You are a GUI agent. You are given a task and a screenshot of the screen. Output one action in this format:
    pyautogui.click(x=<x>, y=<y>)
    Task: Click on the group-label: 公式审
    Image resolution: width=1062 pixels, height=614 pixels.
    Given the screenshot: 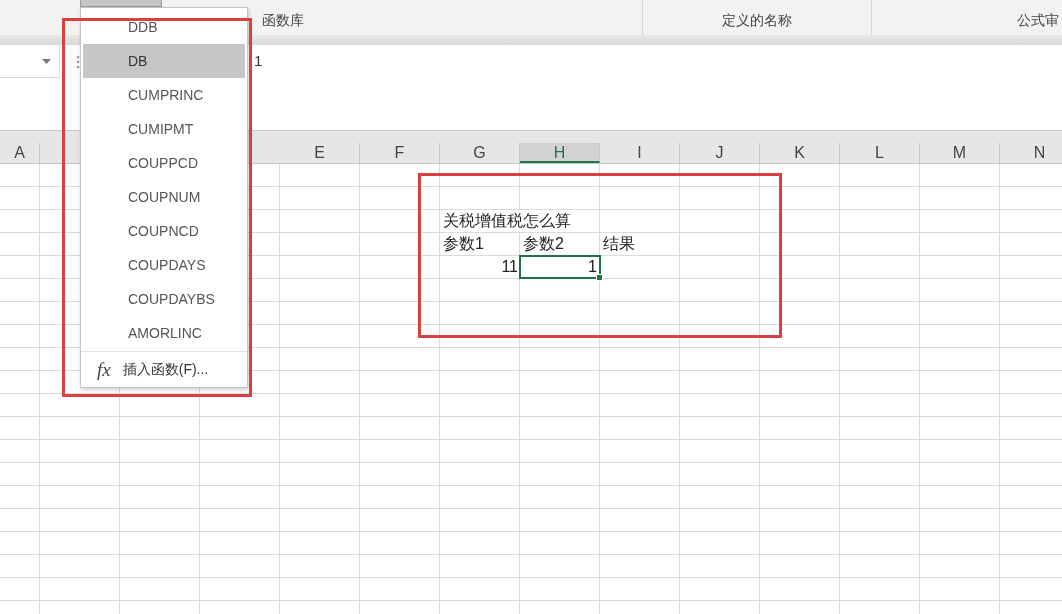 What is the action you would take?
    pyautogui.click(x=1038, y=21)
    